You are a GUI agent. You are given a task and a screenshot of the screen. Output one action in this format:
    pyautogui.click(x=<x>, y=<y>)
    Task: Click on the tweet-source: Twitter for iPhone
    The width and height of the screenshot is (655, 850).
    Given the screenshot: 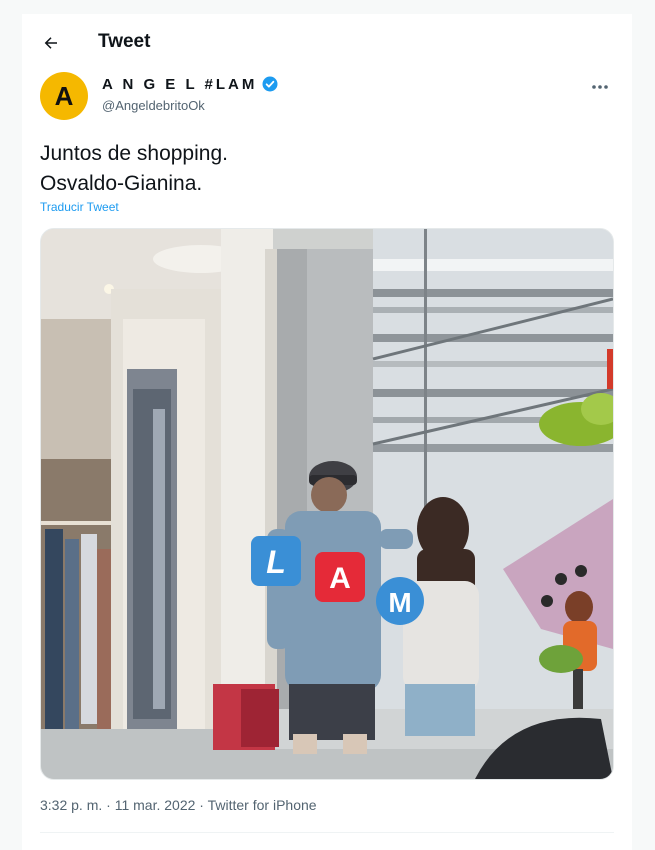 What is the action you would take?
    pyautogui.click(x=262, y=805)
    